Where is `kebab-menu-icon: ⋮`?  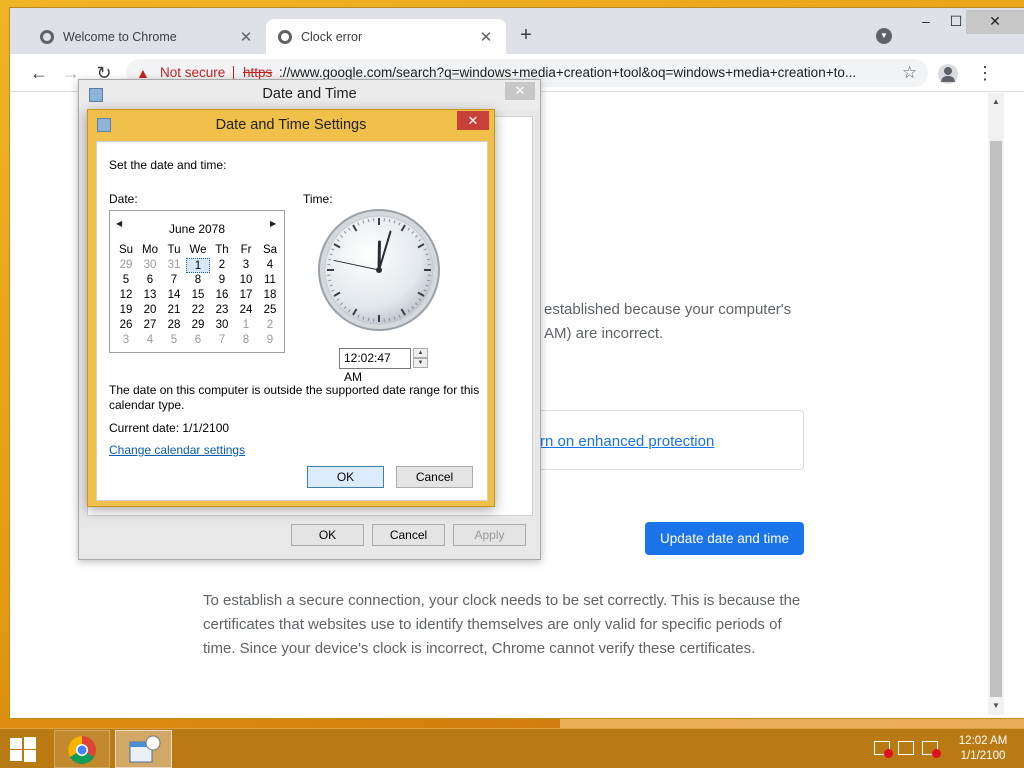
kebab-menu-icon: ⋮ is located at coordinates (985, 73).